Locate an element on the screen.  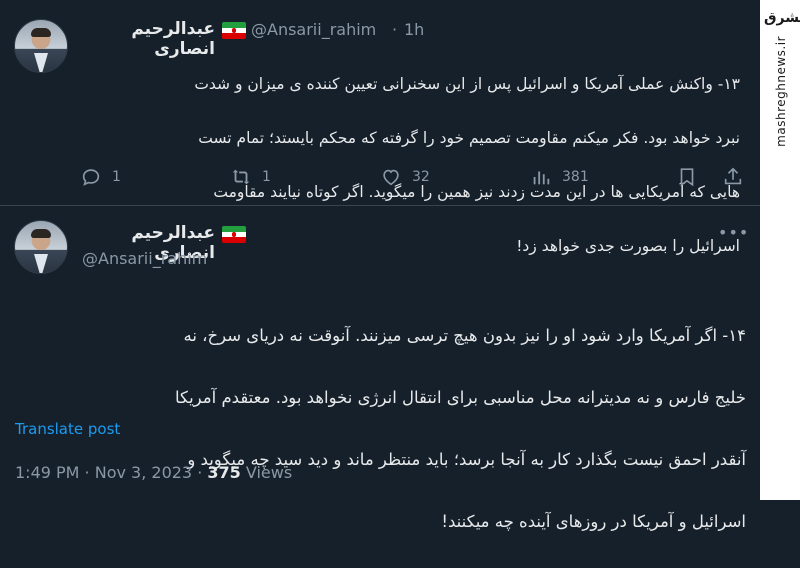
analytics-icon is located at coordinates (541, 178).